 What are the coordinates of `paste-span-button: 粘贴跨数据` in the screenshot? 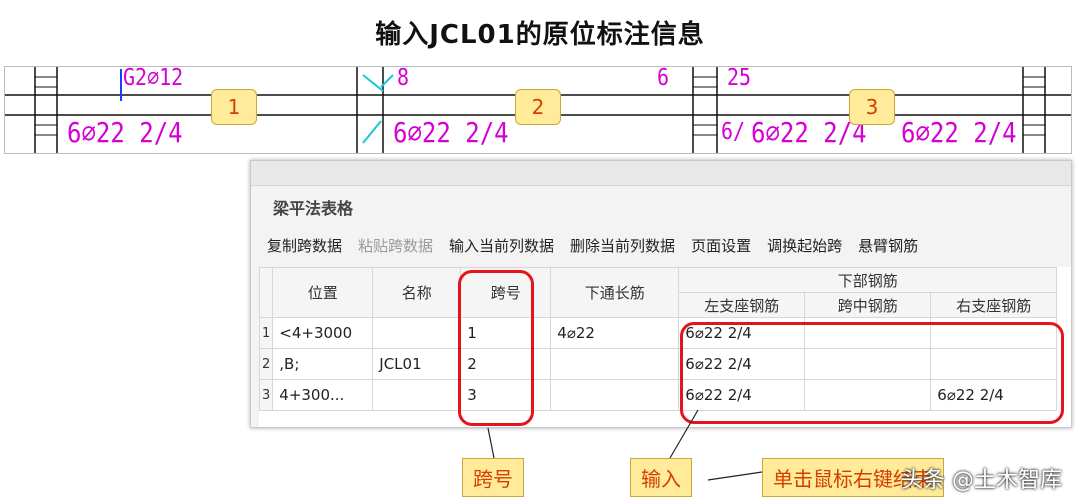 It's located at (395, 246).